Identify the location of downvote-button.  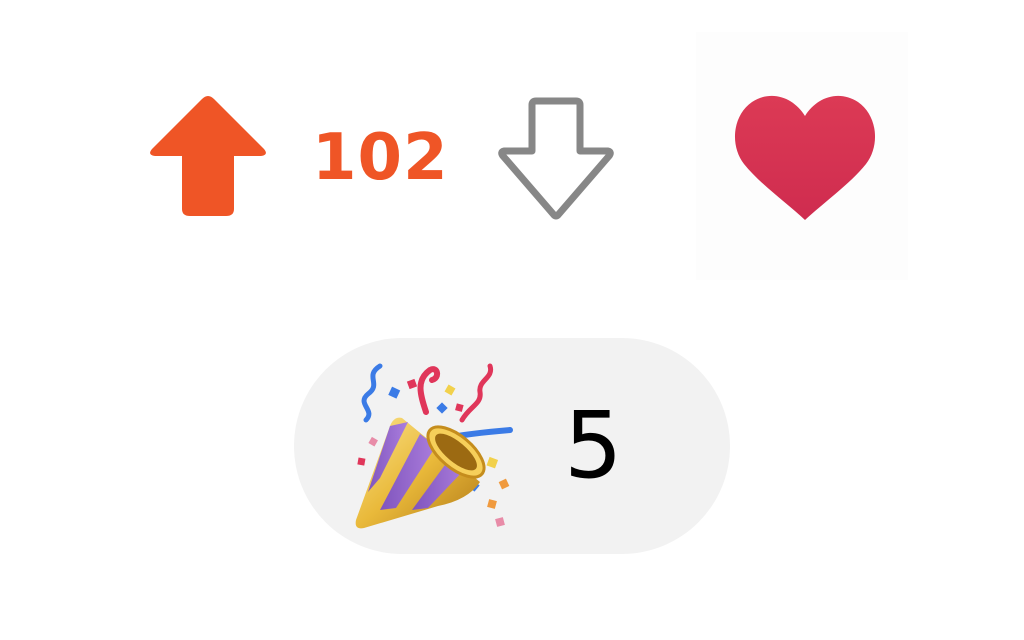
(556, 158).